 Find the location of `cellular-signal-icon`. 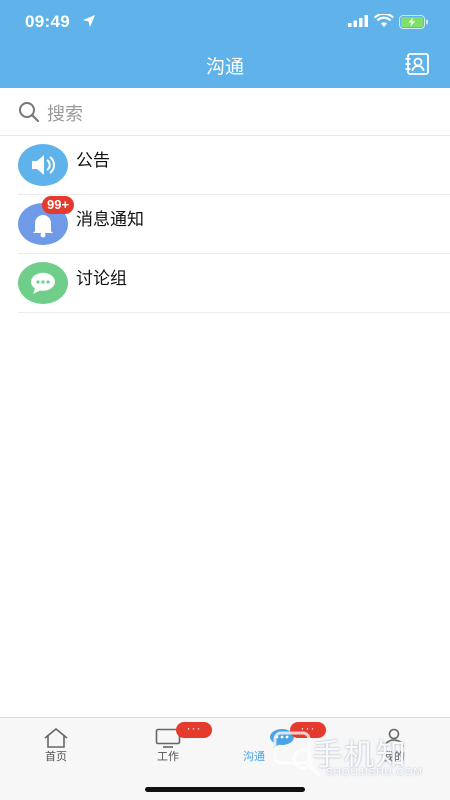

cellular-signal-icon is located at coordinates (358, 21).